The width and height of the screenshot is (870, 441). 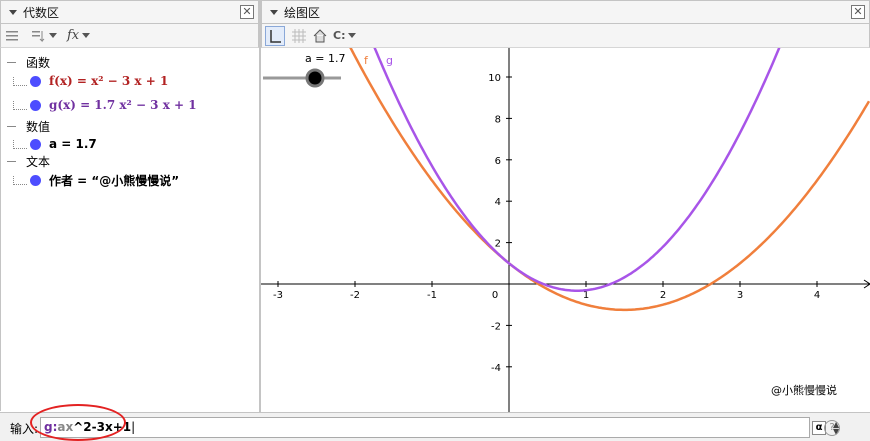 What do you see at coordinates (109, 81) in the screenshot?
I see `function-f-label: f(x) = x² − 3 x + 1` at bounding box center [109, 81].